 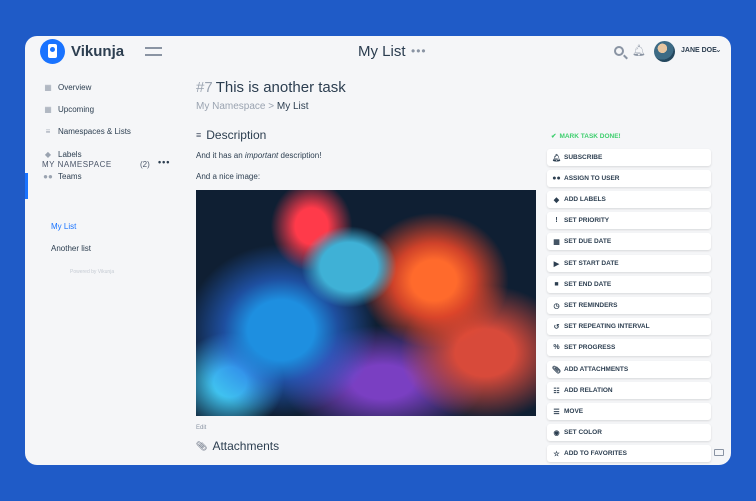 I want to click on set-progress-button: % SET PROGRESS, so click(x=629, y=347).